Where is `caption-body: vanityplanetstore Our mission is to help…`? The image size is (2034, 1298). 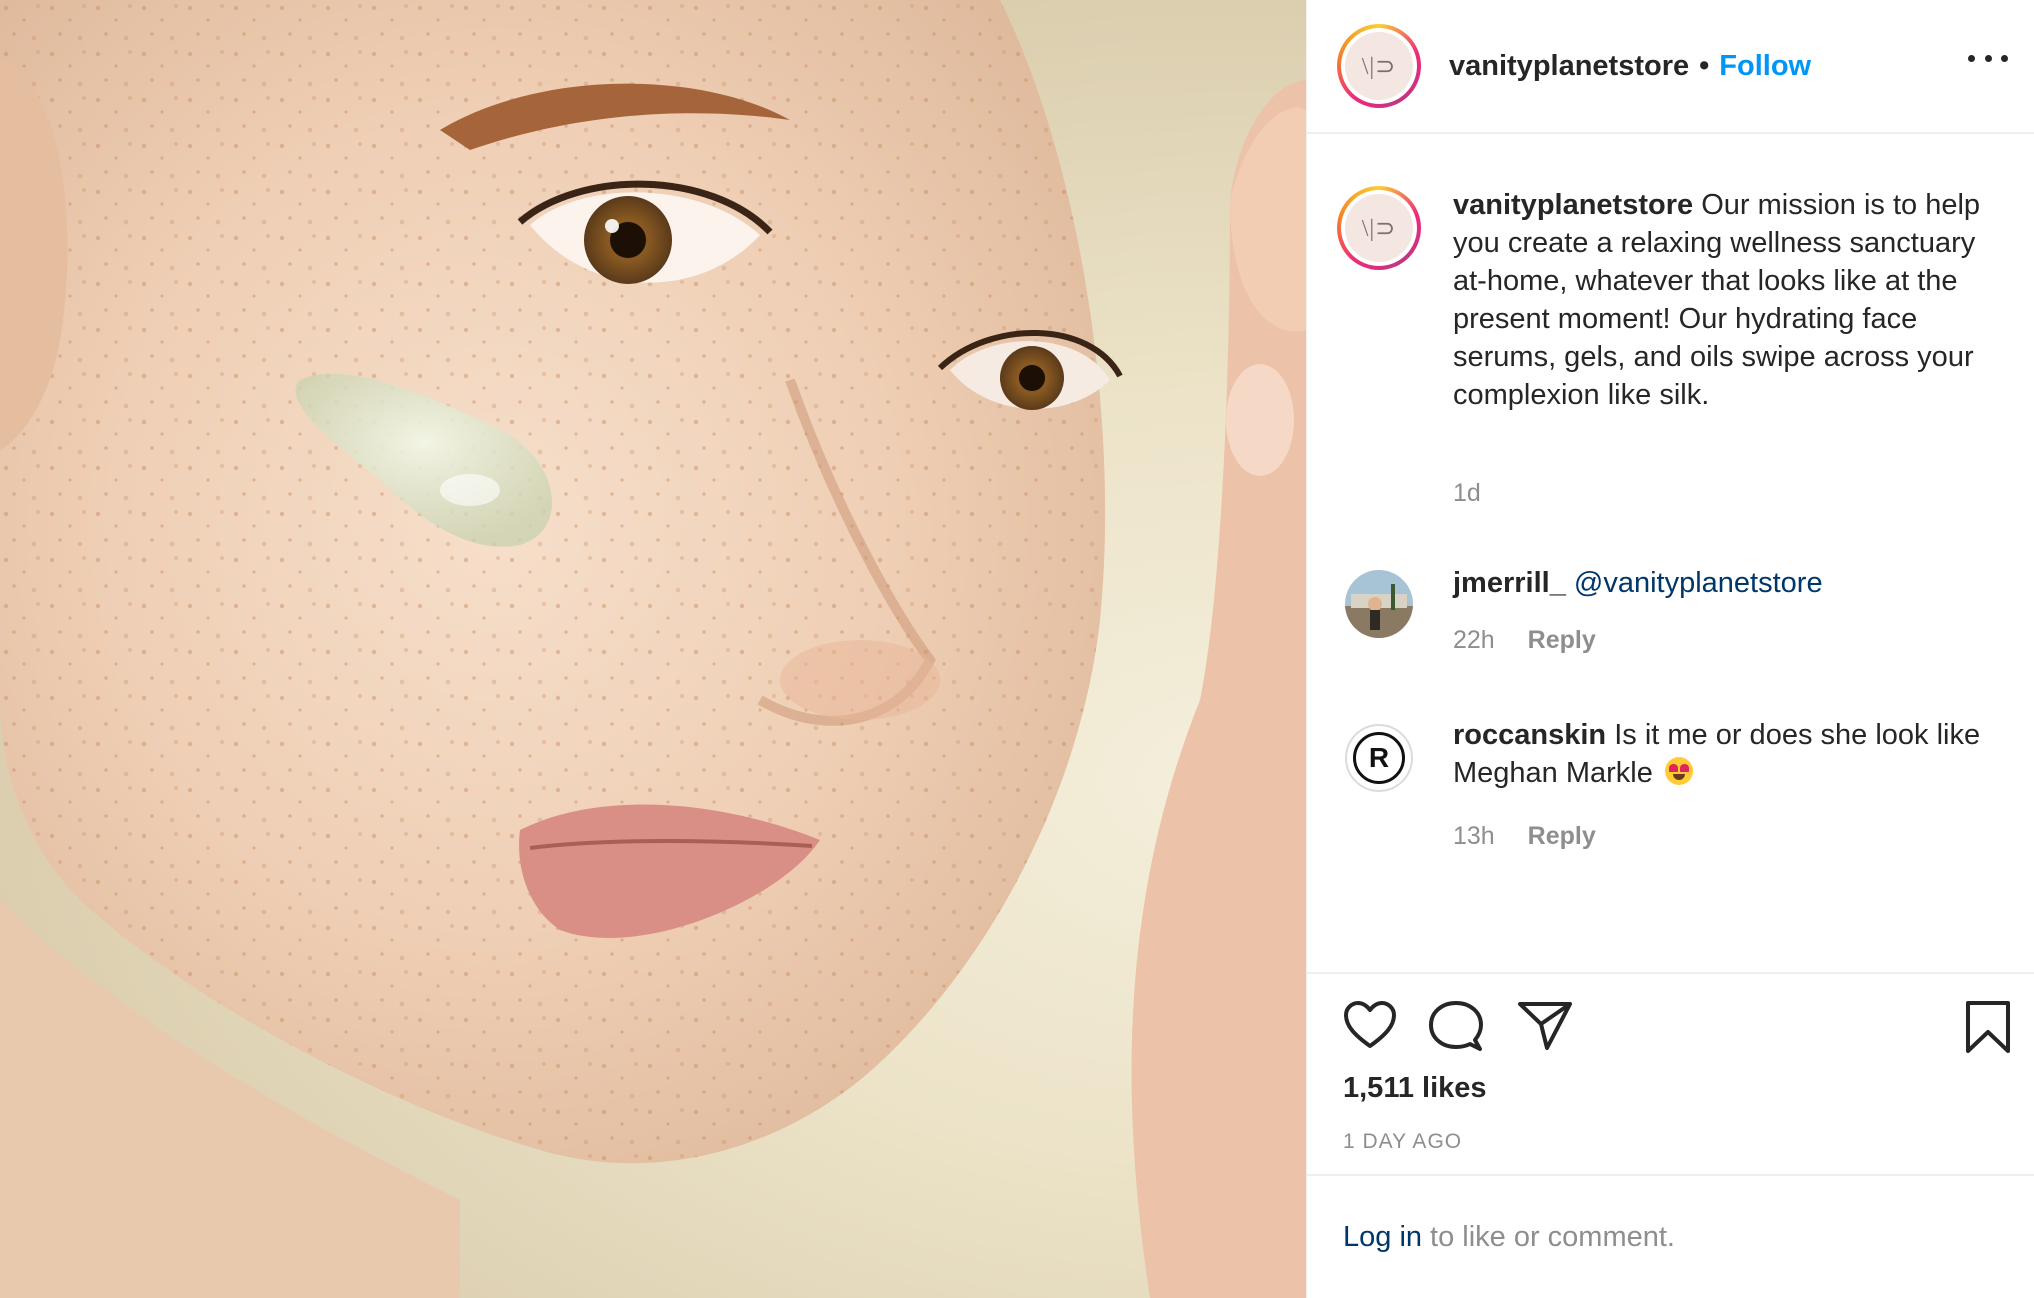 caption-body: vanityplanetstore Our mission is to help… is located at coordinates (1718, 300).